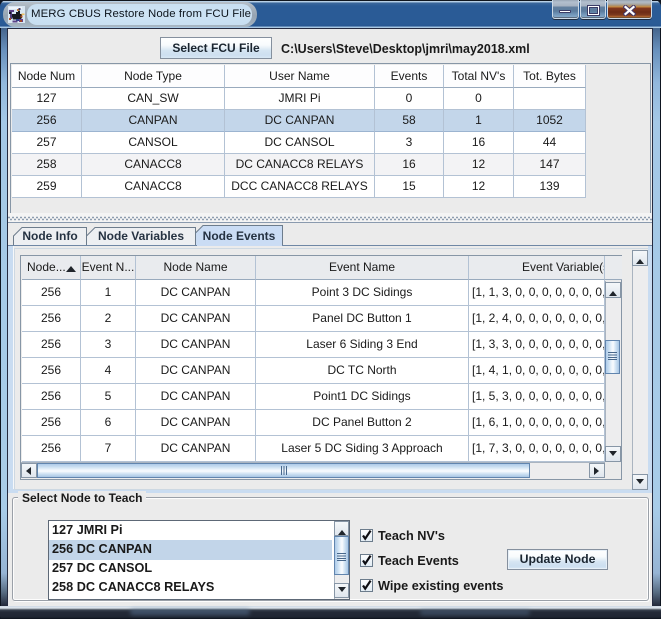  Describe the element at coordinates (239, 236) in the screenshot. I see `svg-text: Node Events` at that location.